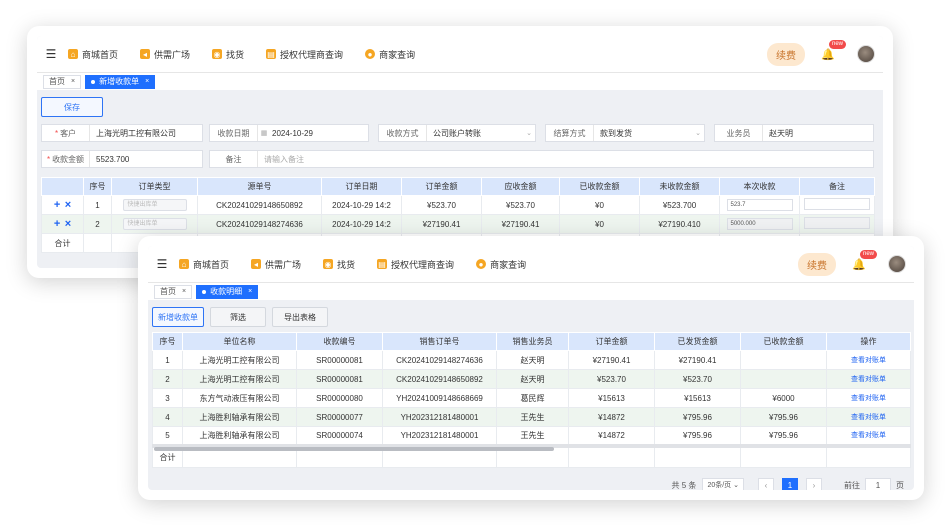  I want to click on cell-no: 5, so click(167, 436).